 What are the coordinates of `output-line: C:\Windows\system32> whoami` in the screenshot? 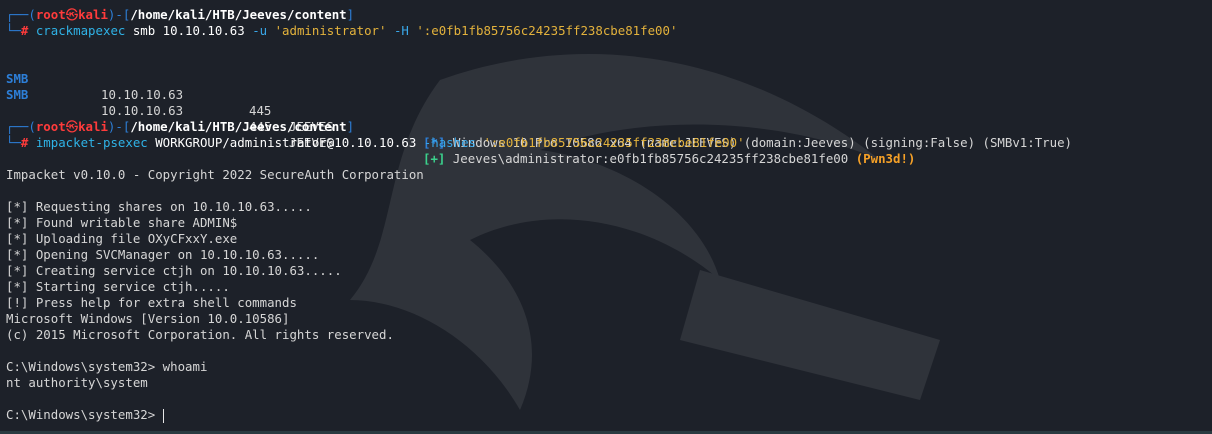 It's located at (107, 366).